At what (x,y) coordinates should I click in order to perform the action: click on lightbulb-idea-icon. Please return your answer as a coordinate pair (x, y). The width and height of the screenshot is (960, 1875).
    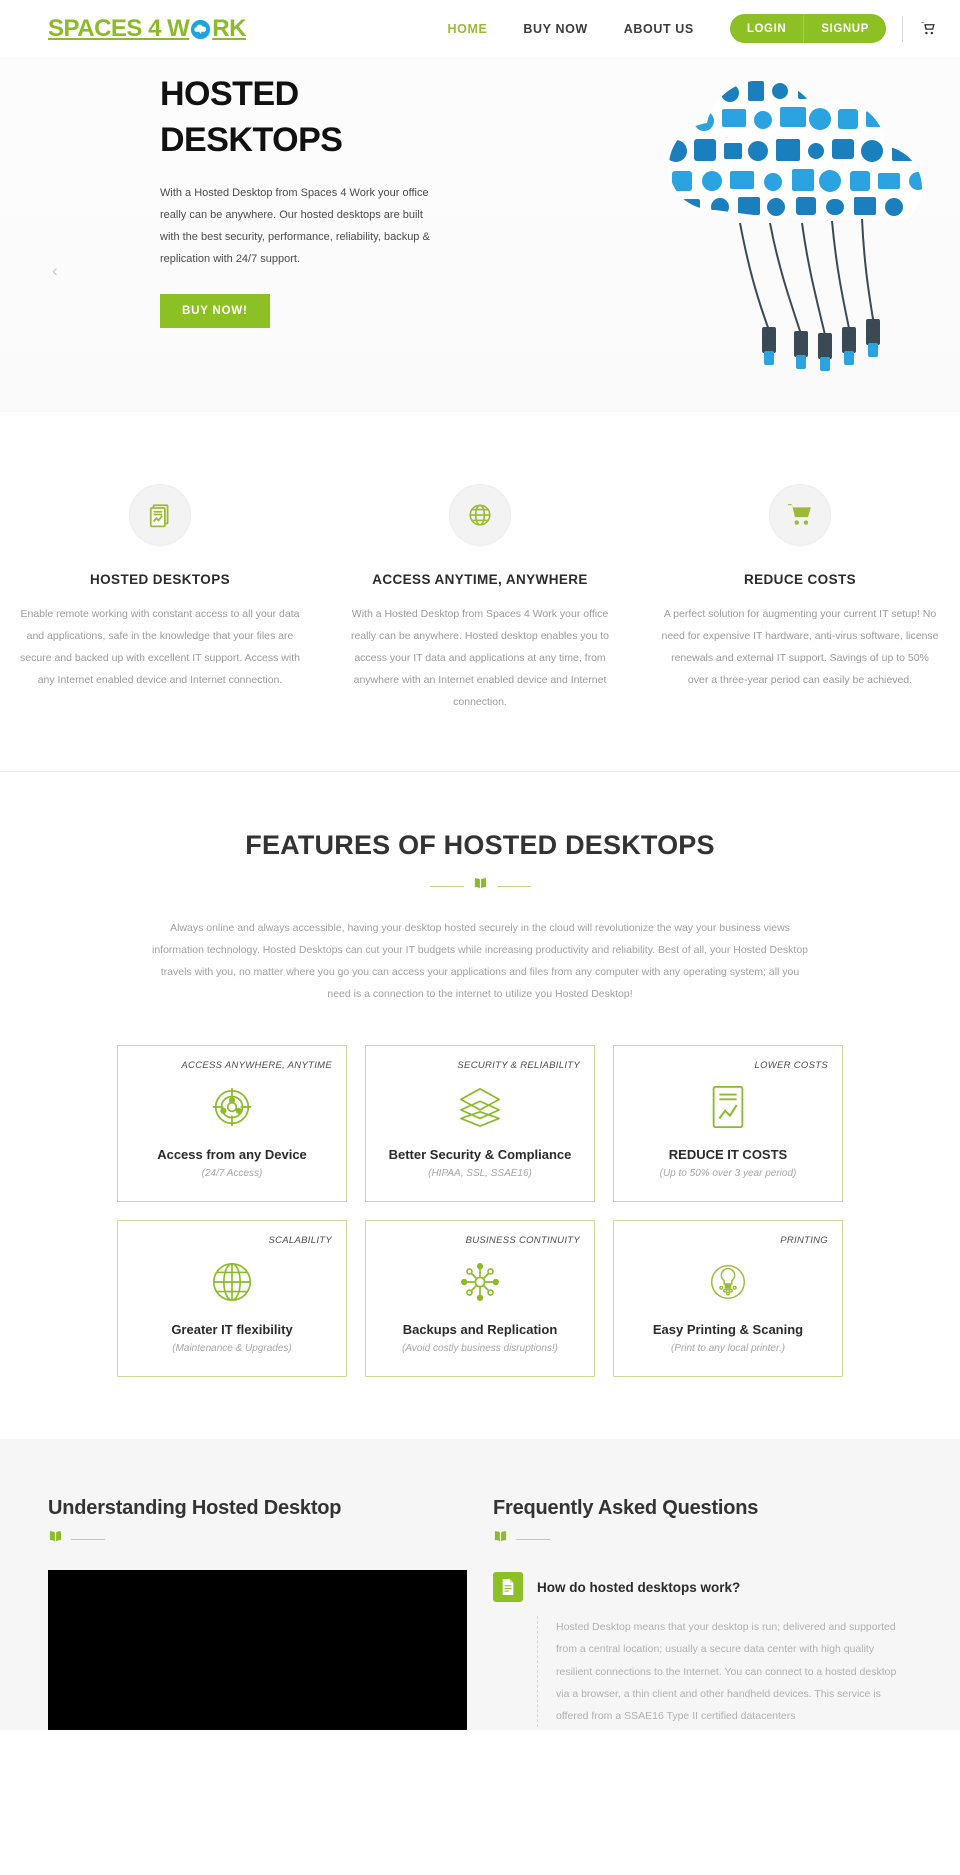
    Looking at the image, I should click on (728, 1282).